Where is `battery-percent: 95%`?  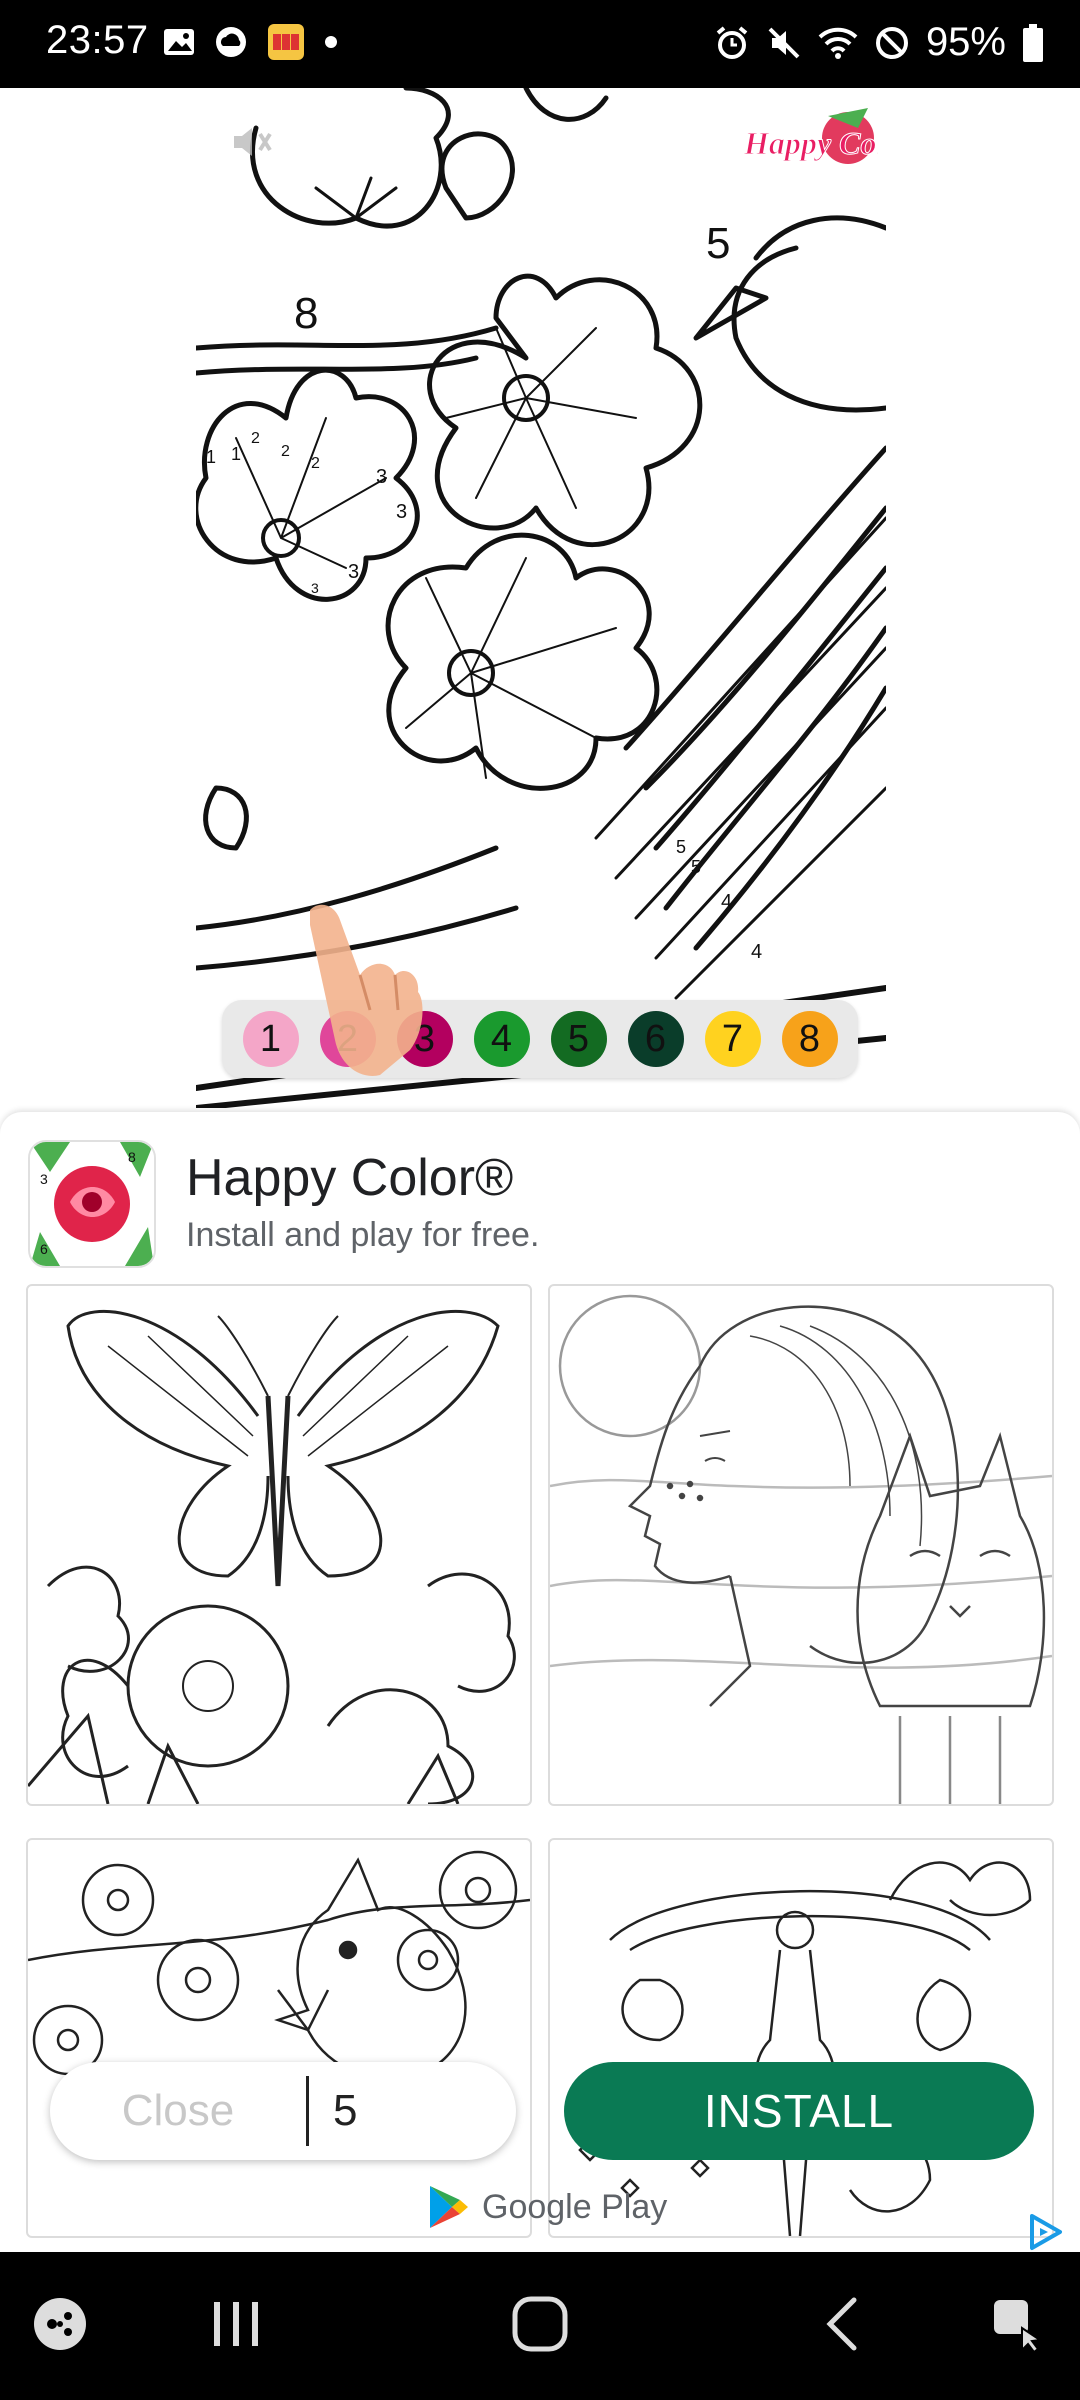
battery-percent: 95% is located at coordinates (965, 42).